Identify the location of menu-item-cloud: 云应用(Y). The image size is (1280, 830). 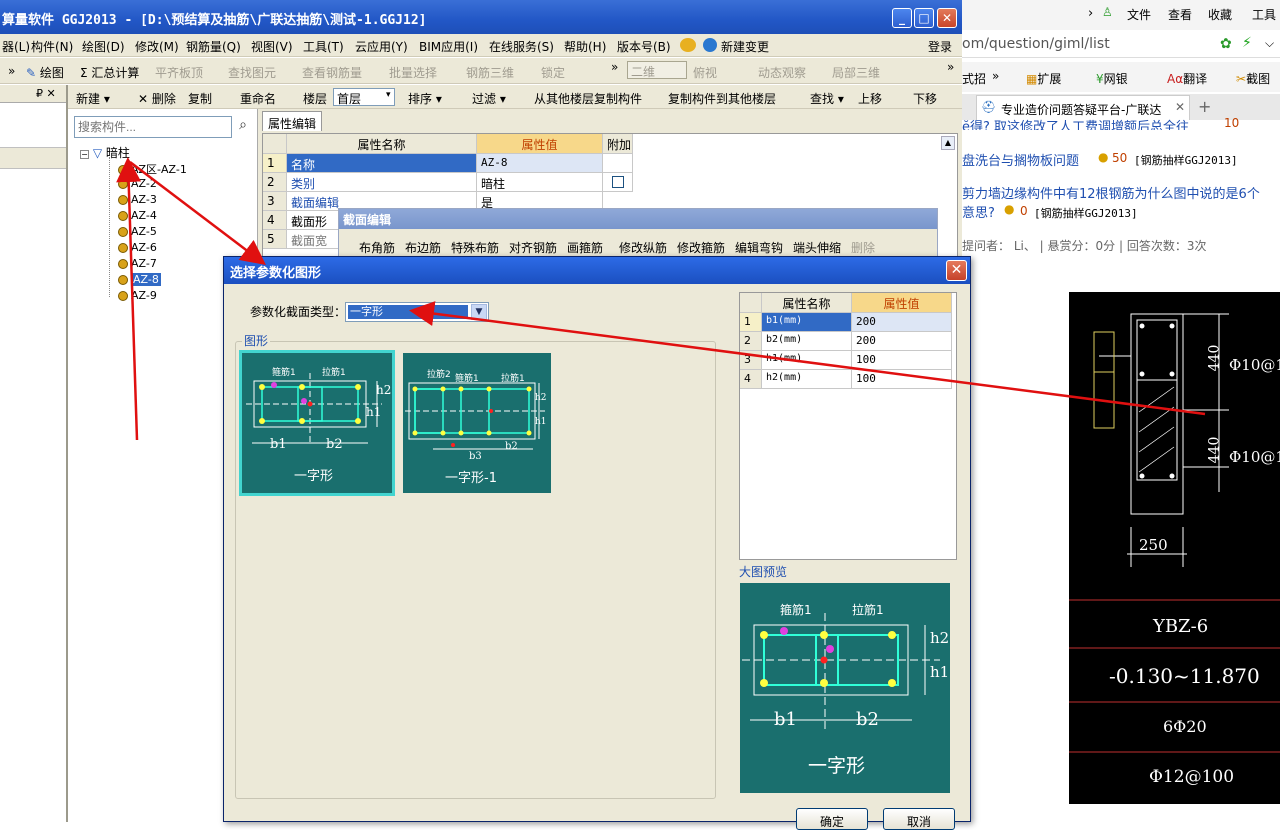
(381, 46).